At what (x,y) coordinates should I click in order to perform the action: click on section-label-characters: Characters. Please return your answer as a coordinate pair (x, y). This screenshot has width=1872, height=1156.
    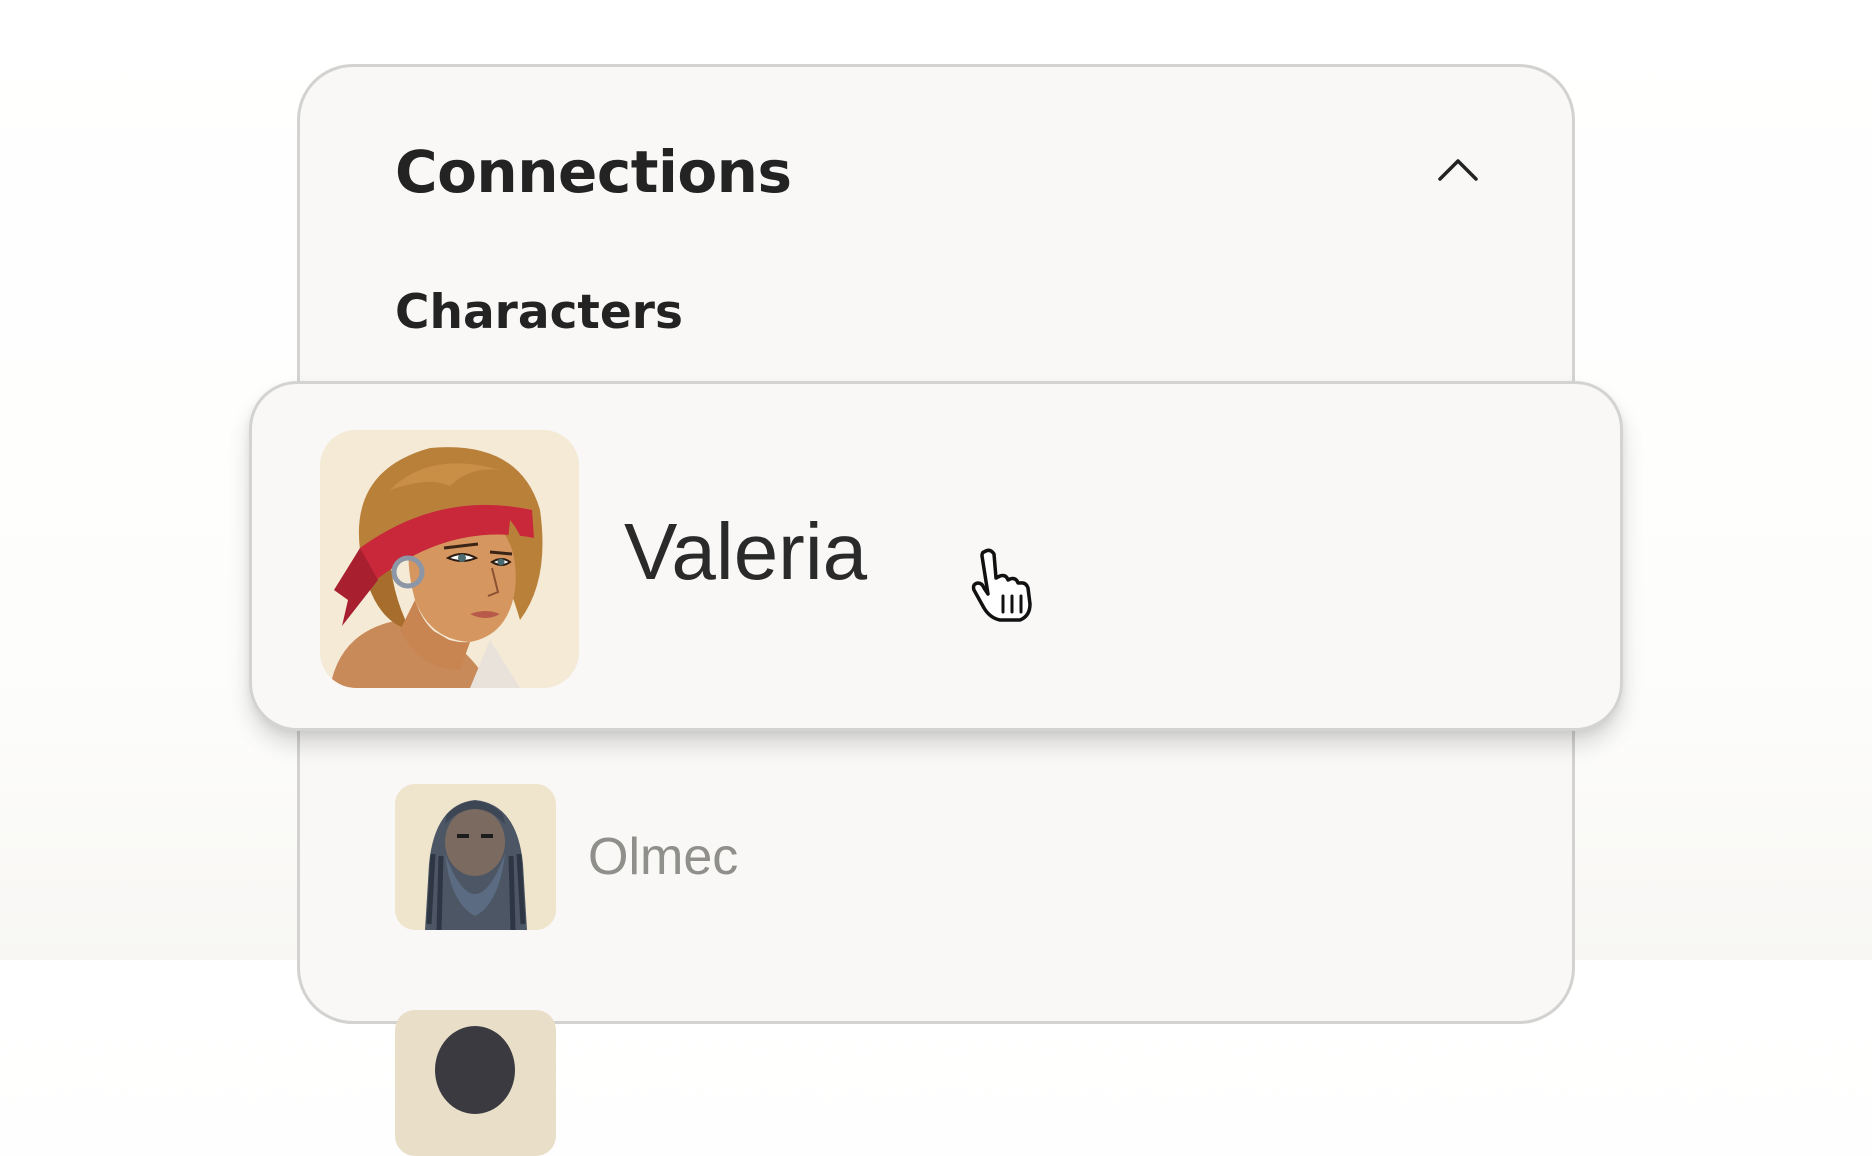
    Looking at the image, I should click on (539, 312).